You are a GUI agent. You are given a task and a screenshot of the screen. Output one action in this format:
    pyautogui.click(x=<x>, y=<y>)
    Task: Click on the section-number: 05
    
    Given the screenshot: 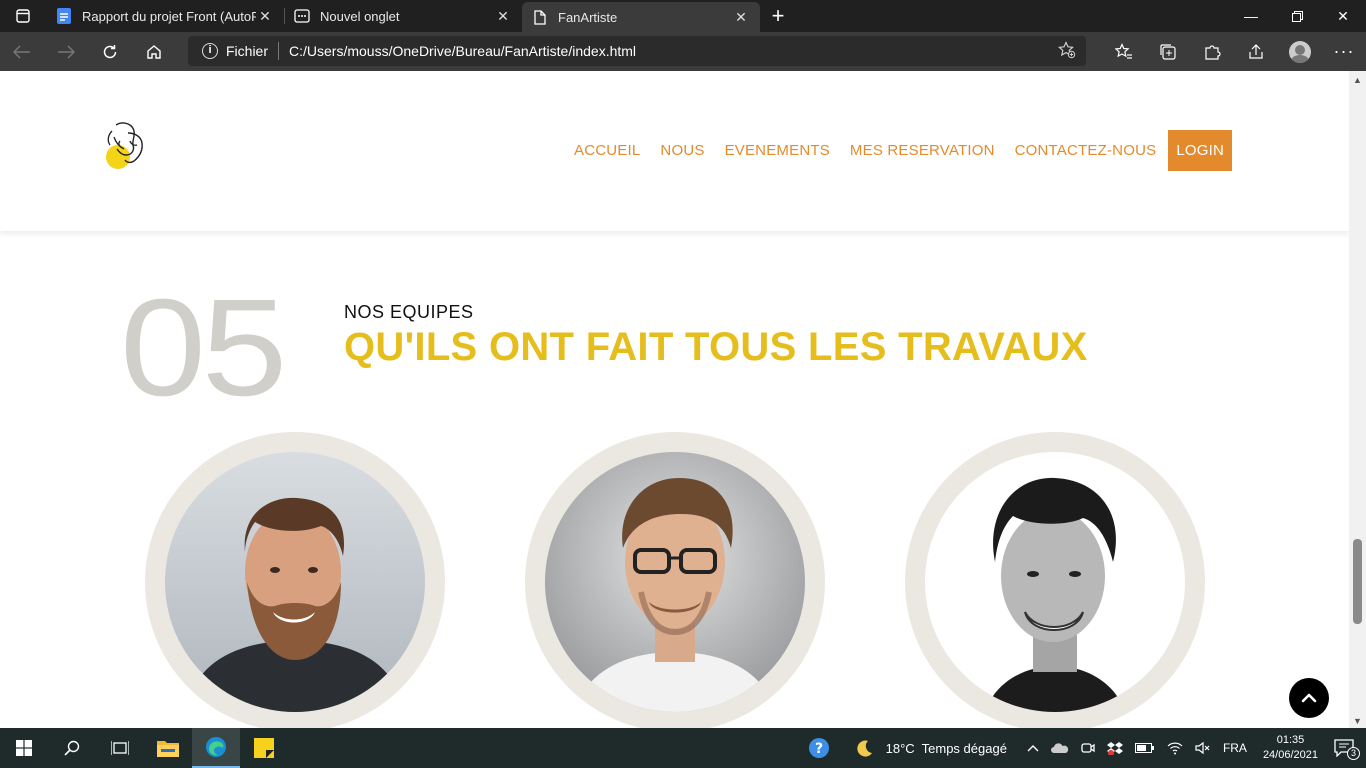 What is the action you would take?
    pyautogui.click(x=203, y=348)
    